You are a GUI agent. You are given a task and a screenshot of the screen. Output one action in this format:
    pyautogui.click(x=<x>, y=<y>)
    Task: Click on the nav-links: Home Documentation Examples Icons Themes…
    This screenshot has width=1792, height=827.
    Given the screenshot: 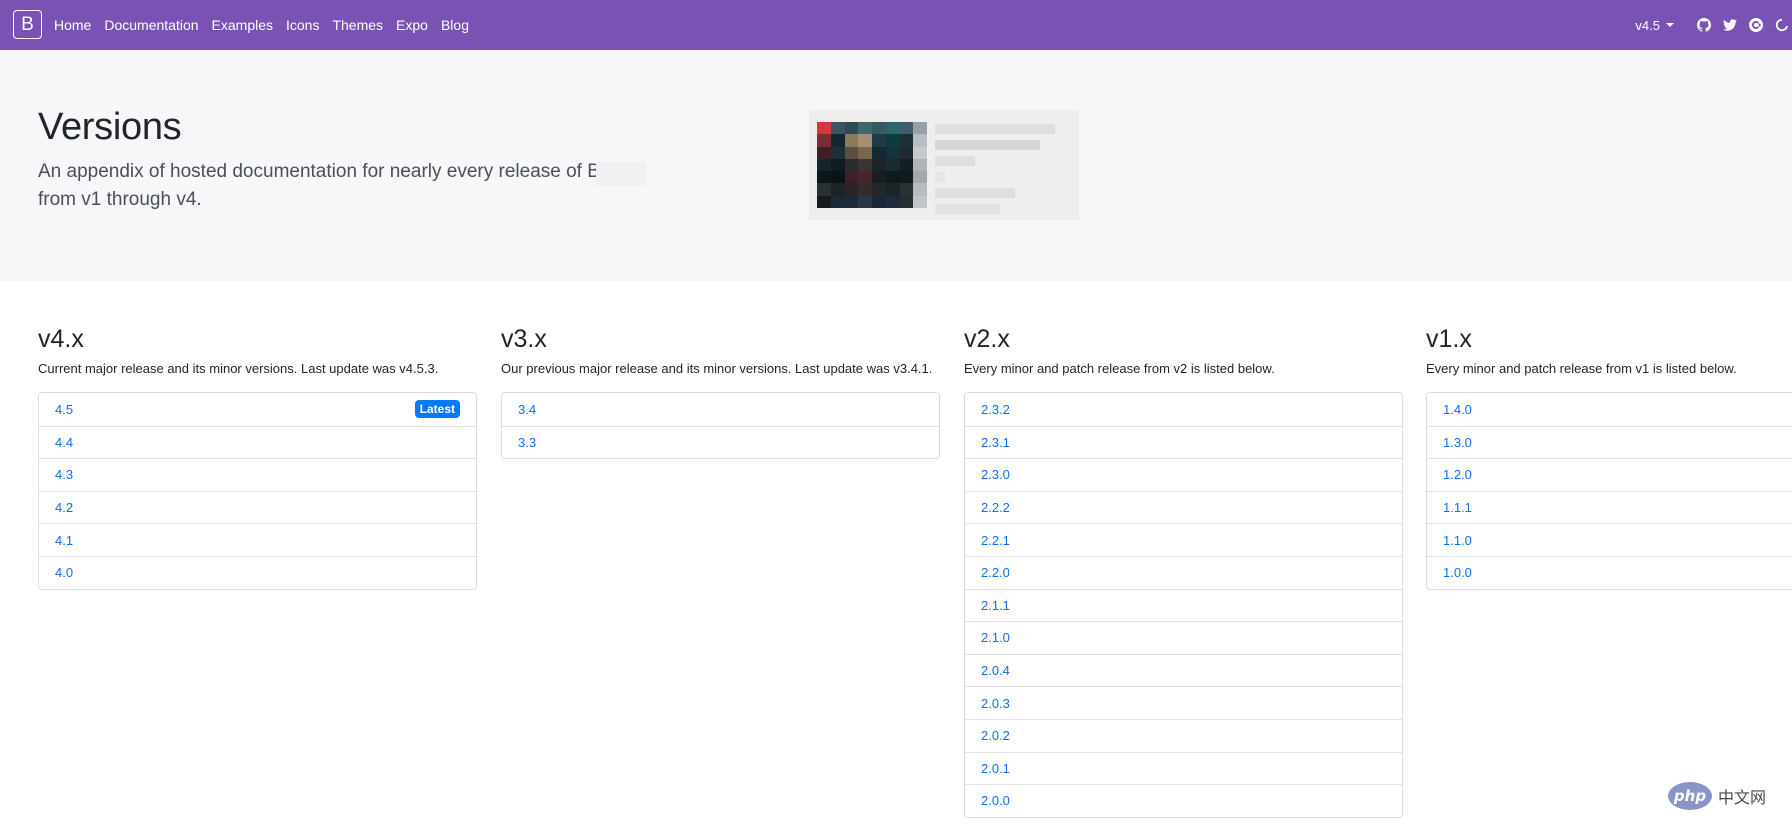 What is the action you would take?
    pyautogui.click(x=268, y=25)
    